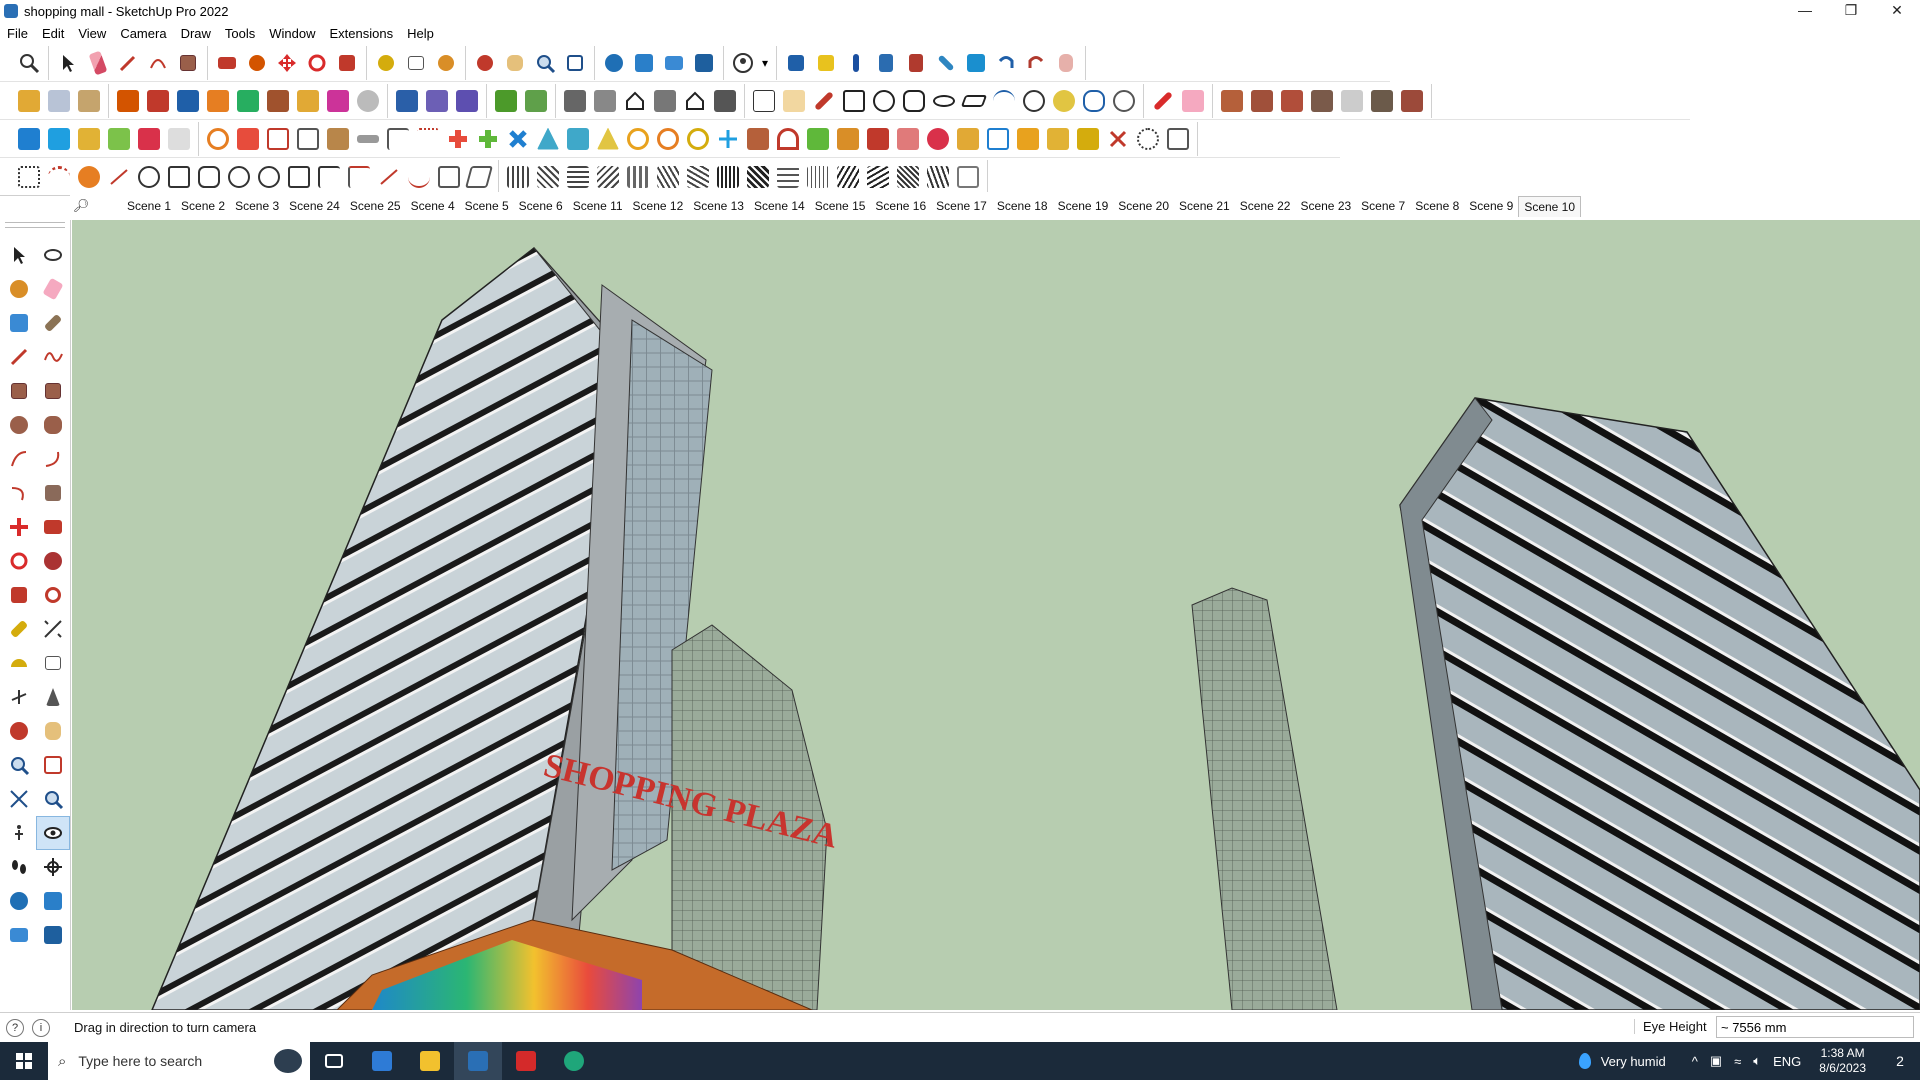 The width and height of the screenshot is (1920, 1080). I want to click on line-icon, so click(19, 357).